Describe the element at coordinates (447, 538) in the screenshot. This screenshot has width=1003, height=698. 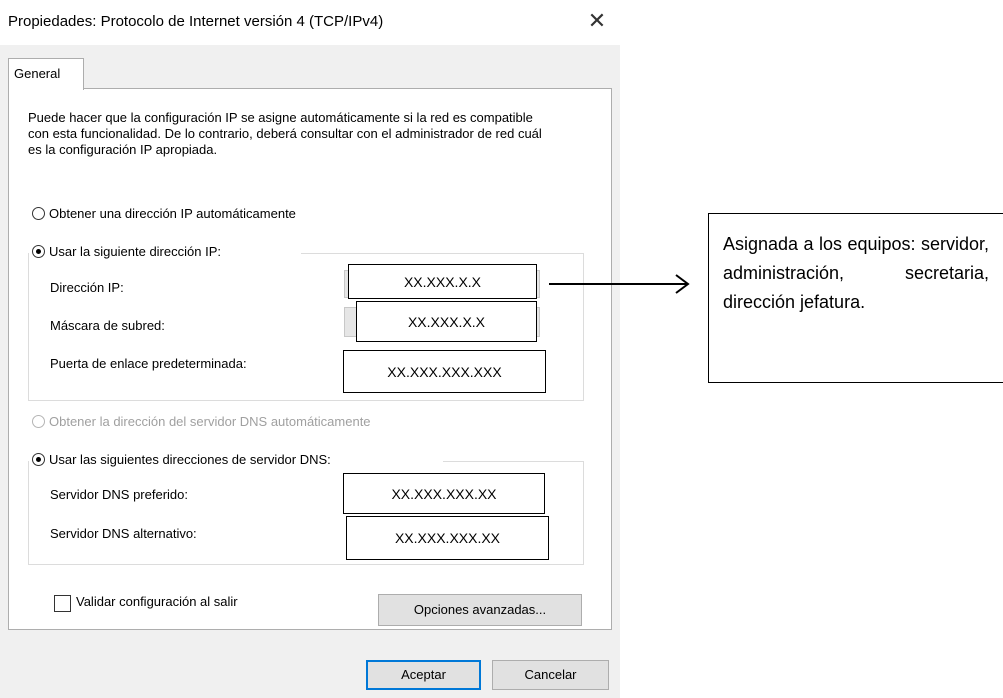
I see `alternate-dns-input` at that location.